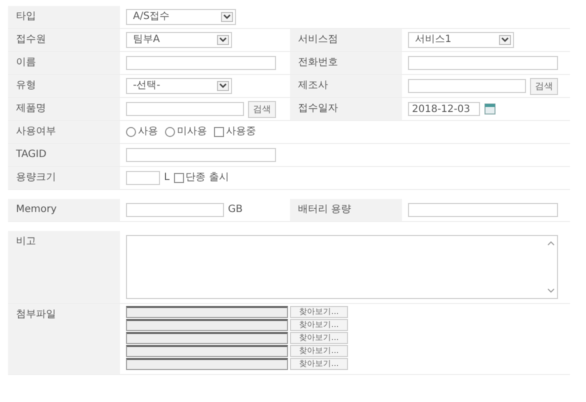 The height and width of the screenshot is (402, 586). Describe the element at coordinates (148, 132) in the screenshot. I see `option-label: 사용` at that location.